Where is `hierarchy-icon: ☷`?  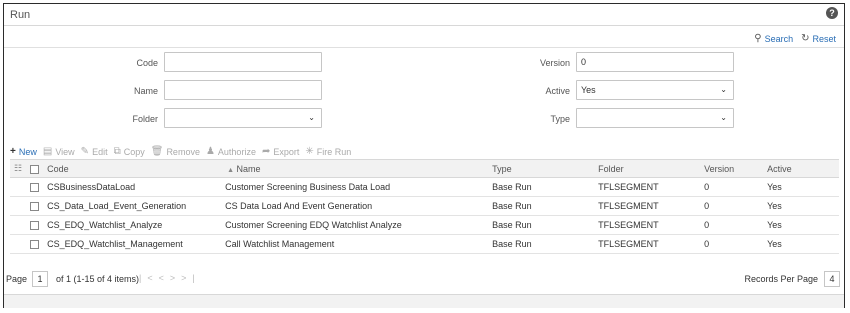 hierarchy-icon: ☷ is located at coordinates (18, 168).